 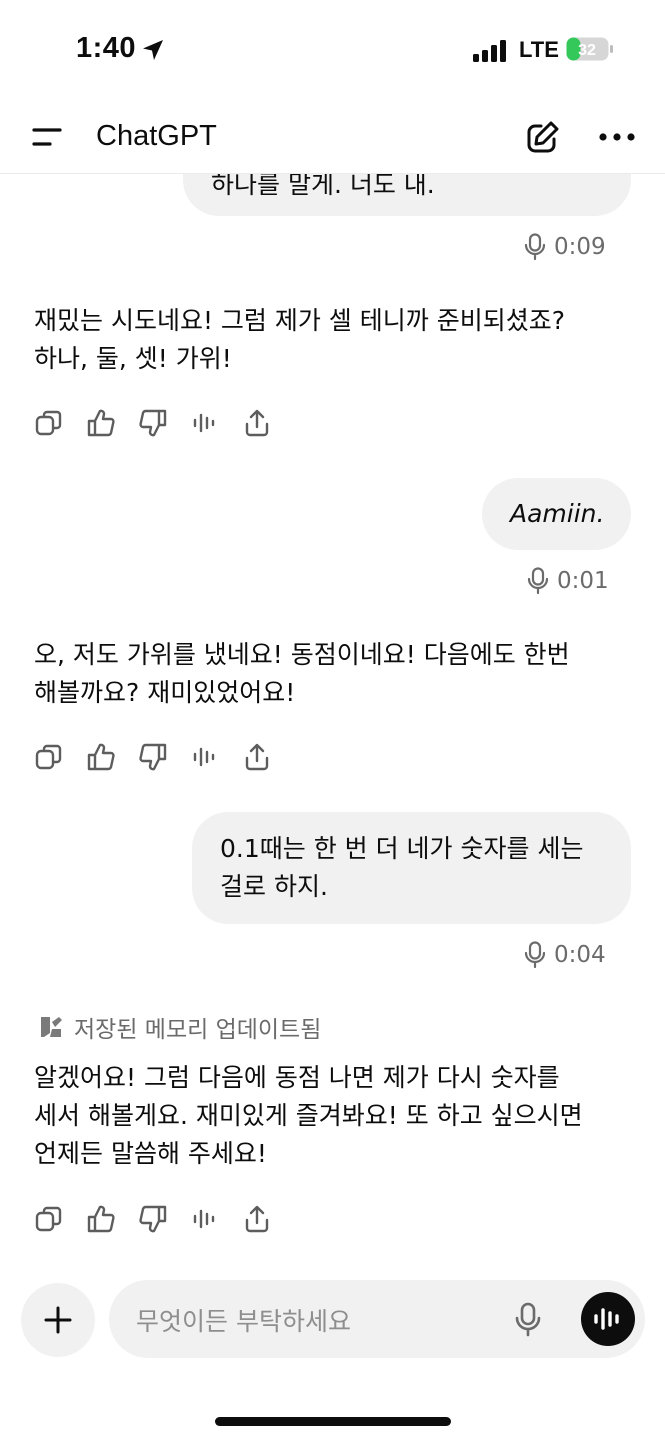 What do you see at coordinates (332, 137) in the screenshot?
I see `app-header: ChatGPT` at bounding box center [332, 137].